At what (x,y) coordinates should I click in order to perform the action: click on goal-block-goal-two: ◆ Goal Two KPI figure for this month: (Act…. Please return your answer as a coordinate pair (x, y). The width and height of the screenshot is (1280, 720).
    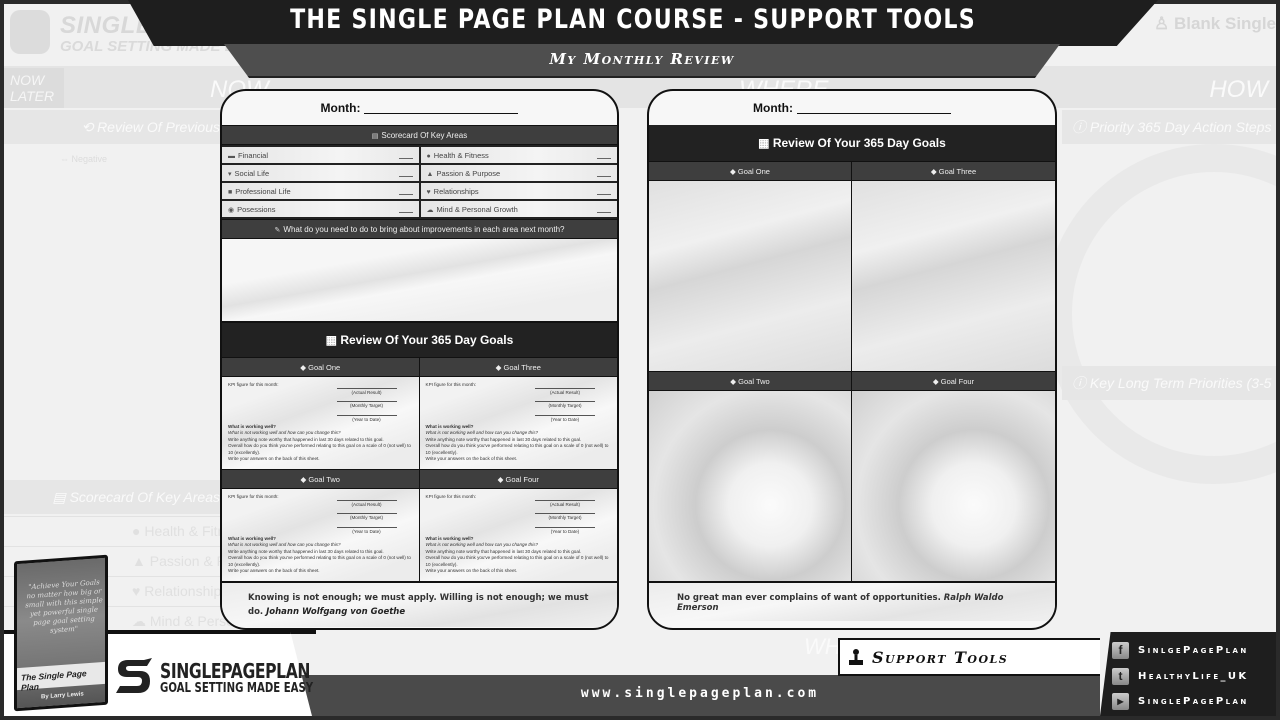
    Looking at the image, I should click on (321, 525).